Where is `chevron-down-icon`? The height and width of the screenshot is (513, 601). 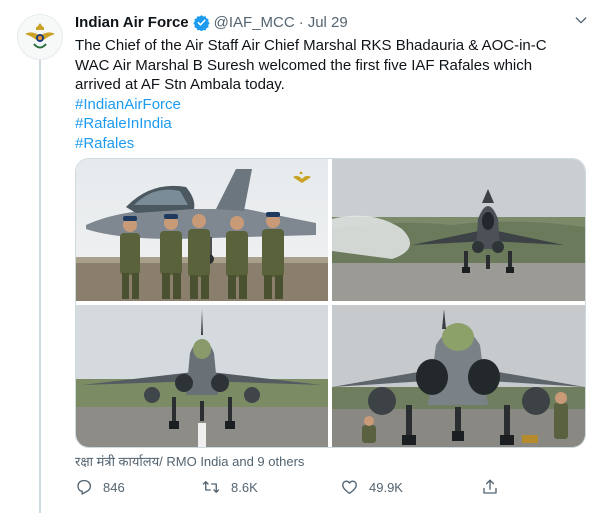
chevron-down-icon is located at coordinates (581, 20).